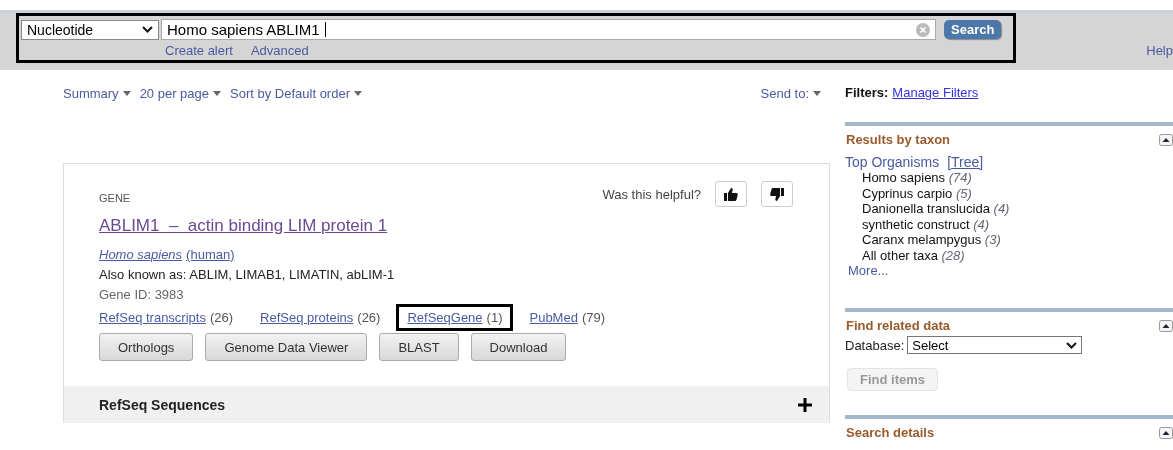  Describe the element at coordinates (296, 93) in the screenshot. I see `display-menu: Sort by Default order` at that location.